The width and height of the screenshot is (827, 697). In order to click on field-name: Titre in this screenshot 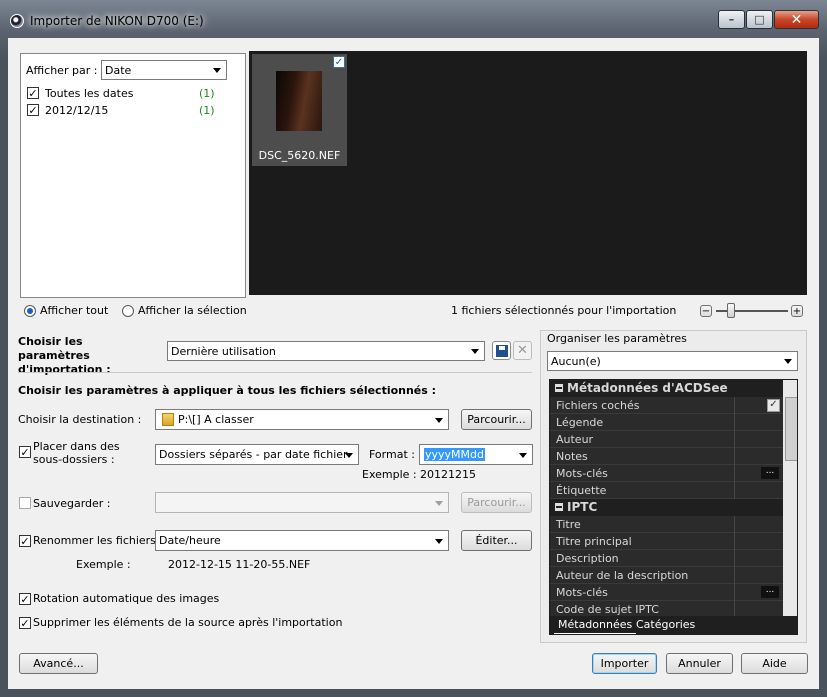, I will do `click(568, 524)`.